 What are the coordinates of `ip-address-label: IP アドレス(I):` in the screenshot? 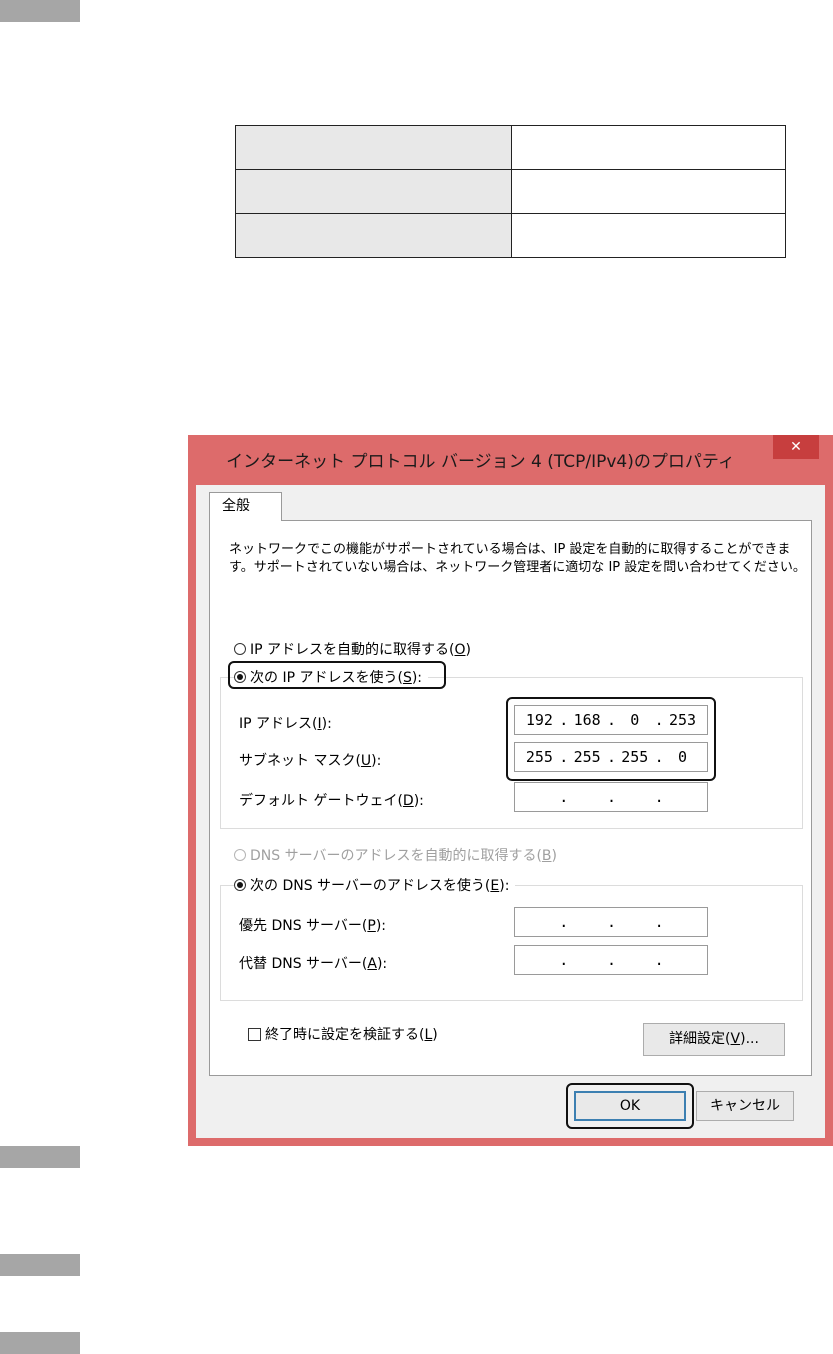 It's located at (285, 724).